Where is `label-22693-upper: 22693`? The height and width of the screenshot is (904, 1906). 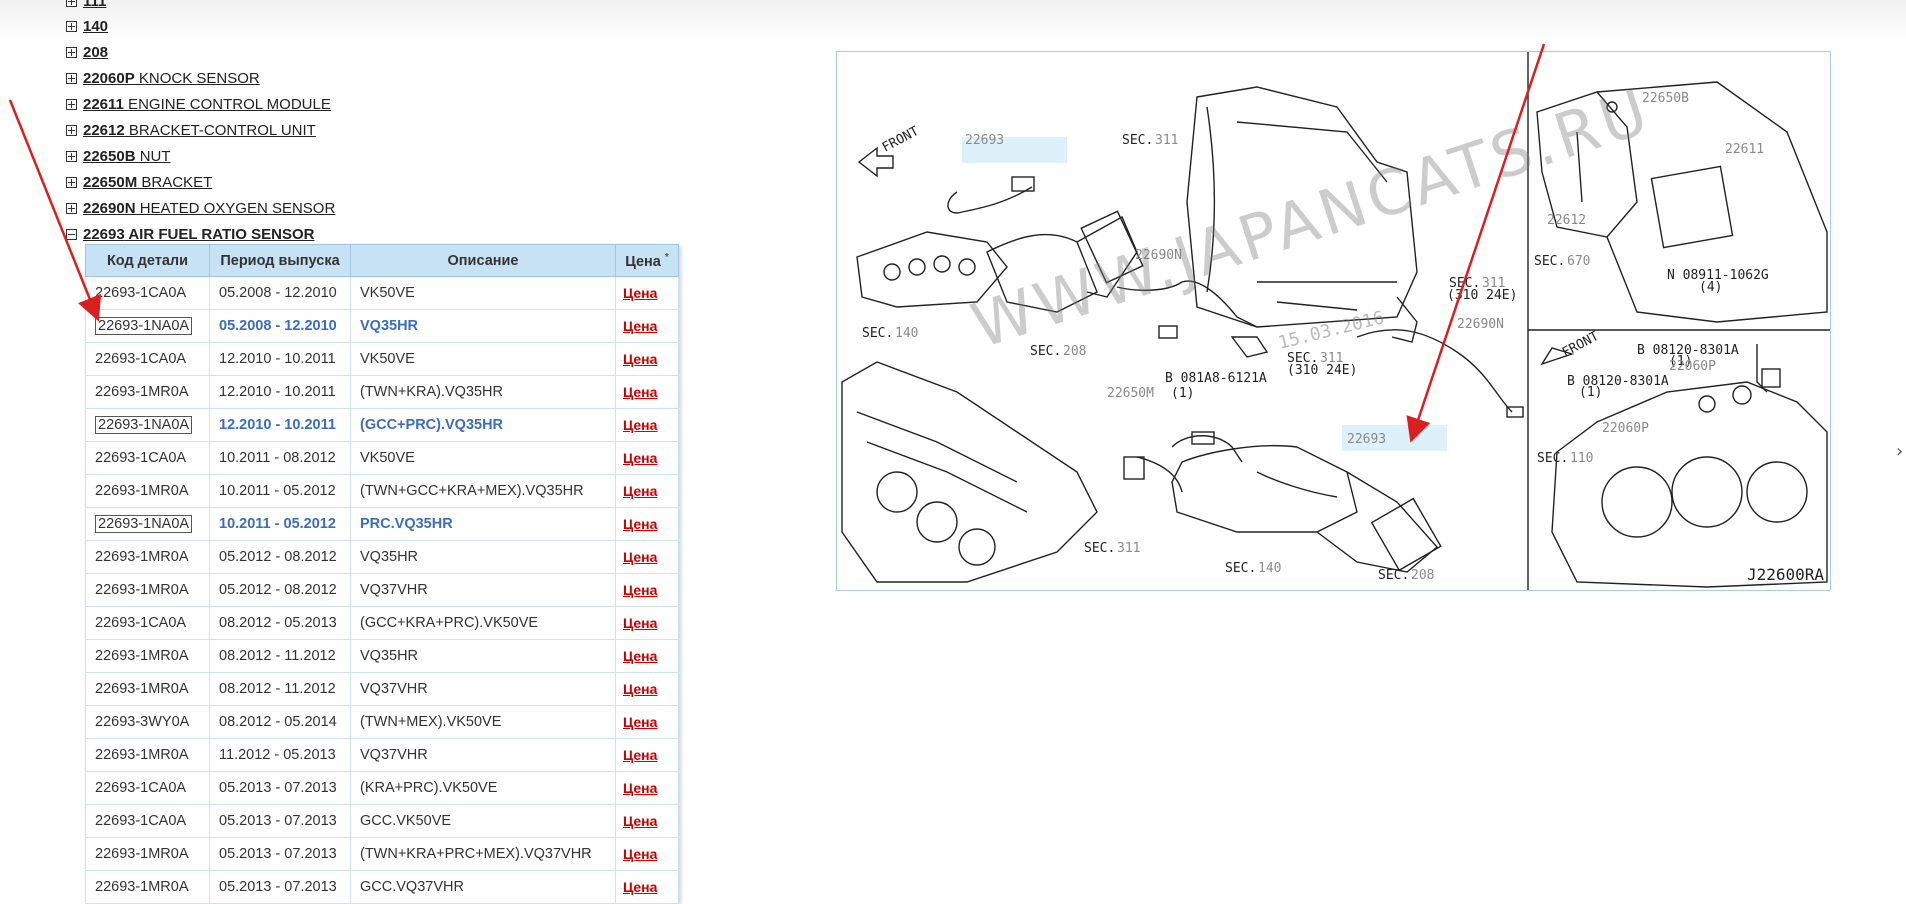 label-22693-upper: 22693 is located at coordinates (984, 140).